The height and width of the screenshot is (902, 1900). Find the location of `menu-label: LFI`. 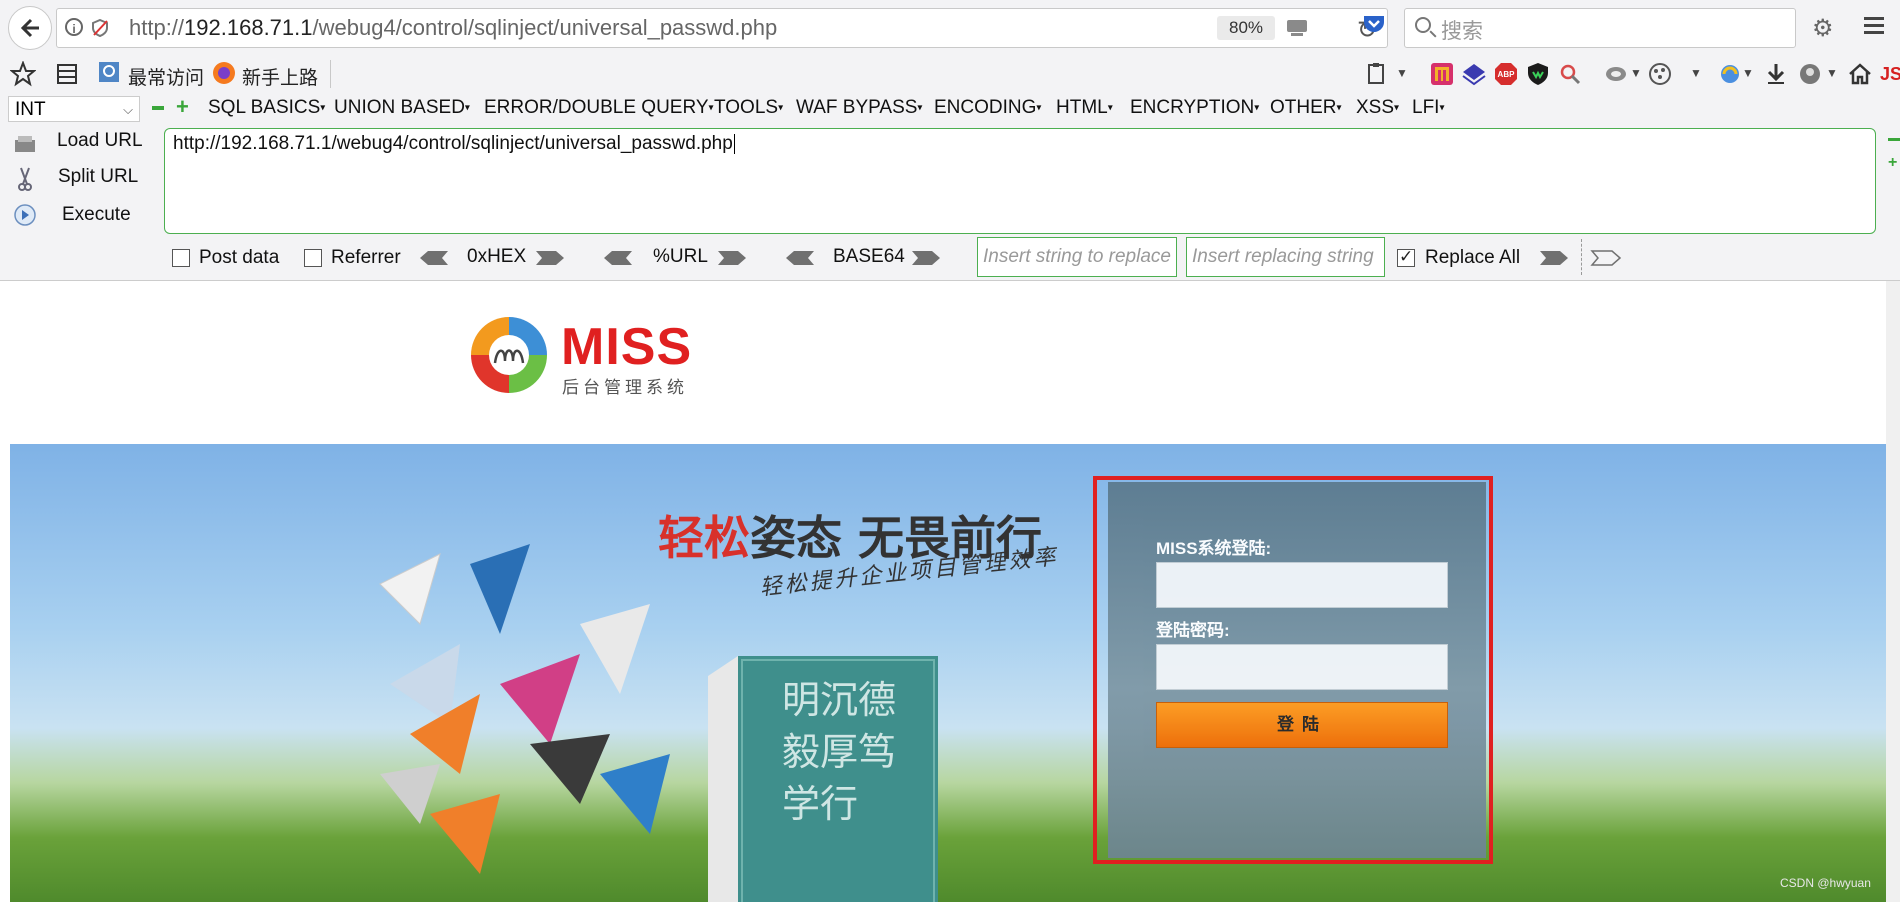

menu-label: LFI is located at coordinates (1426, 107).